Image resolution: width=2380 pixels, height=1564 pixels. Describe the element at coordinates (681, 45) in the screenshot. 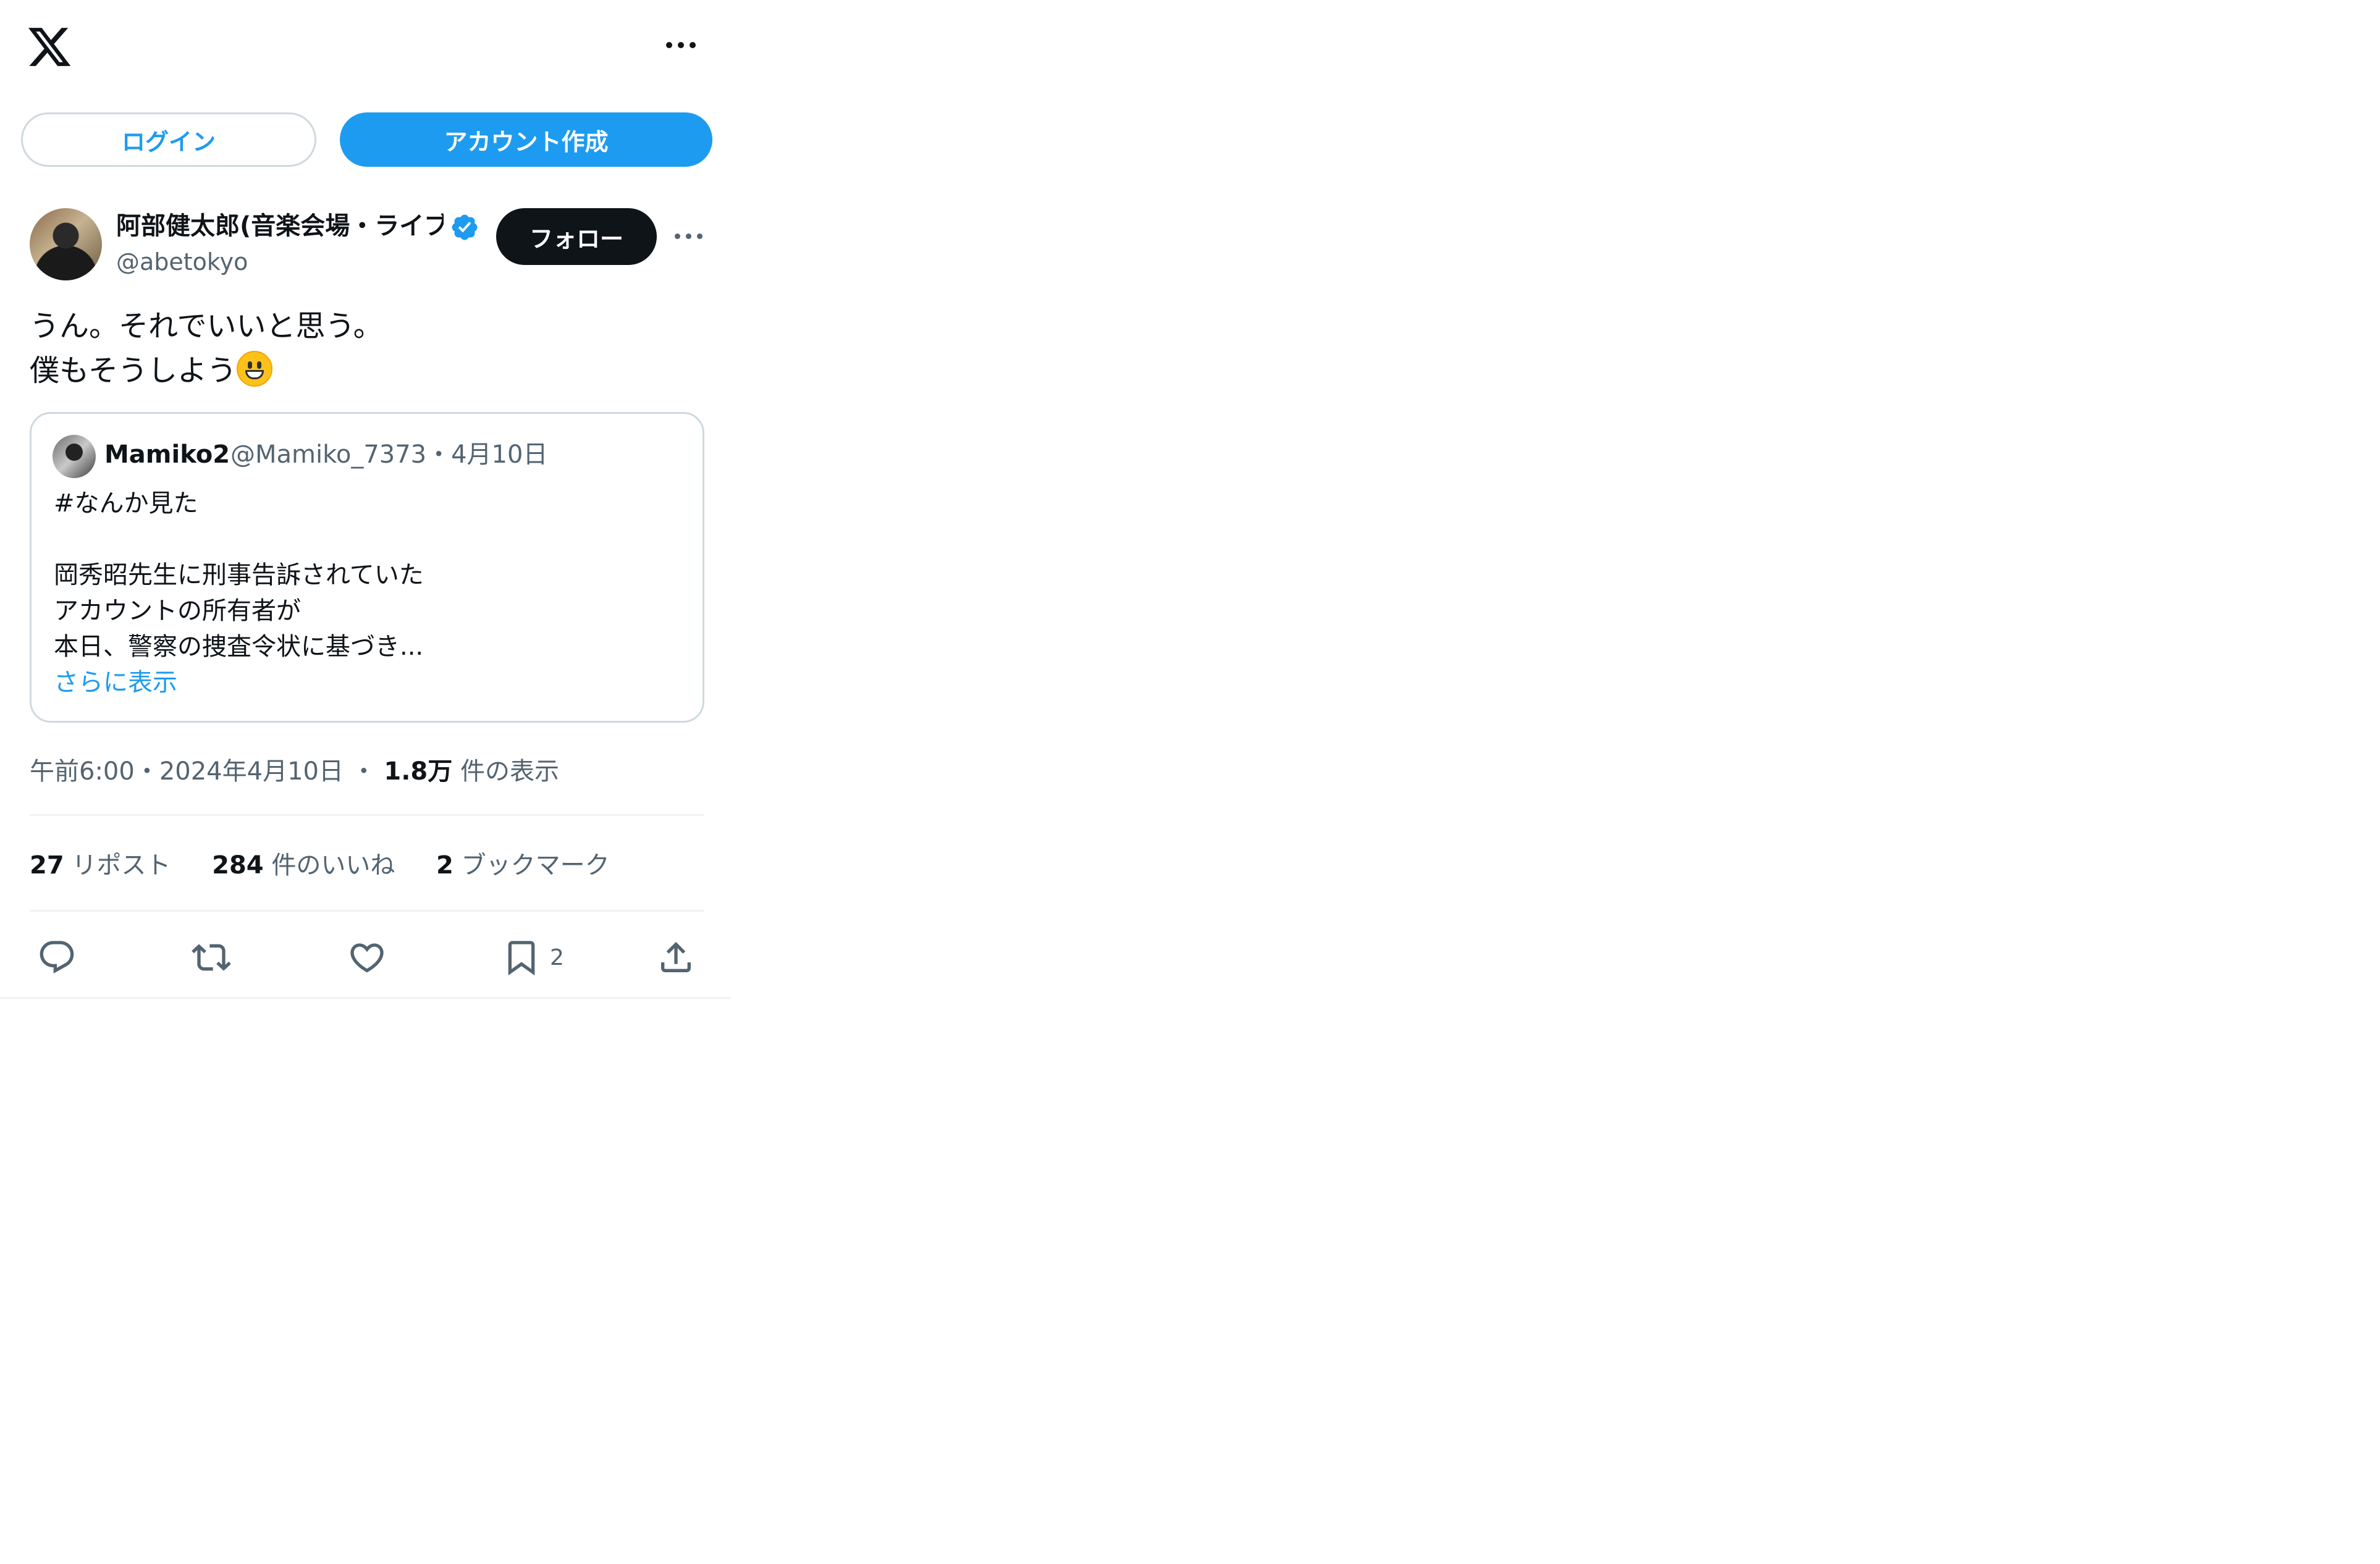

I see `more-horizontal-icon` at that location.